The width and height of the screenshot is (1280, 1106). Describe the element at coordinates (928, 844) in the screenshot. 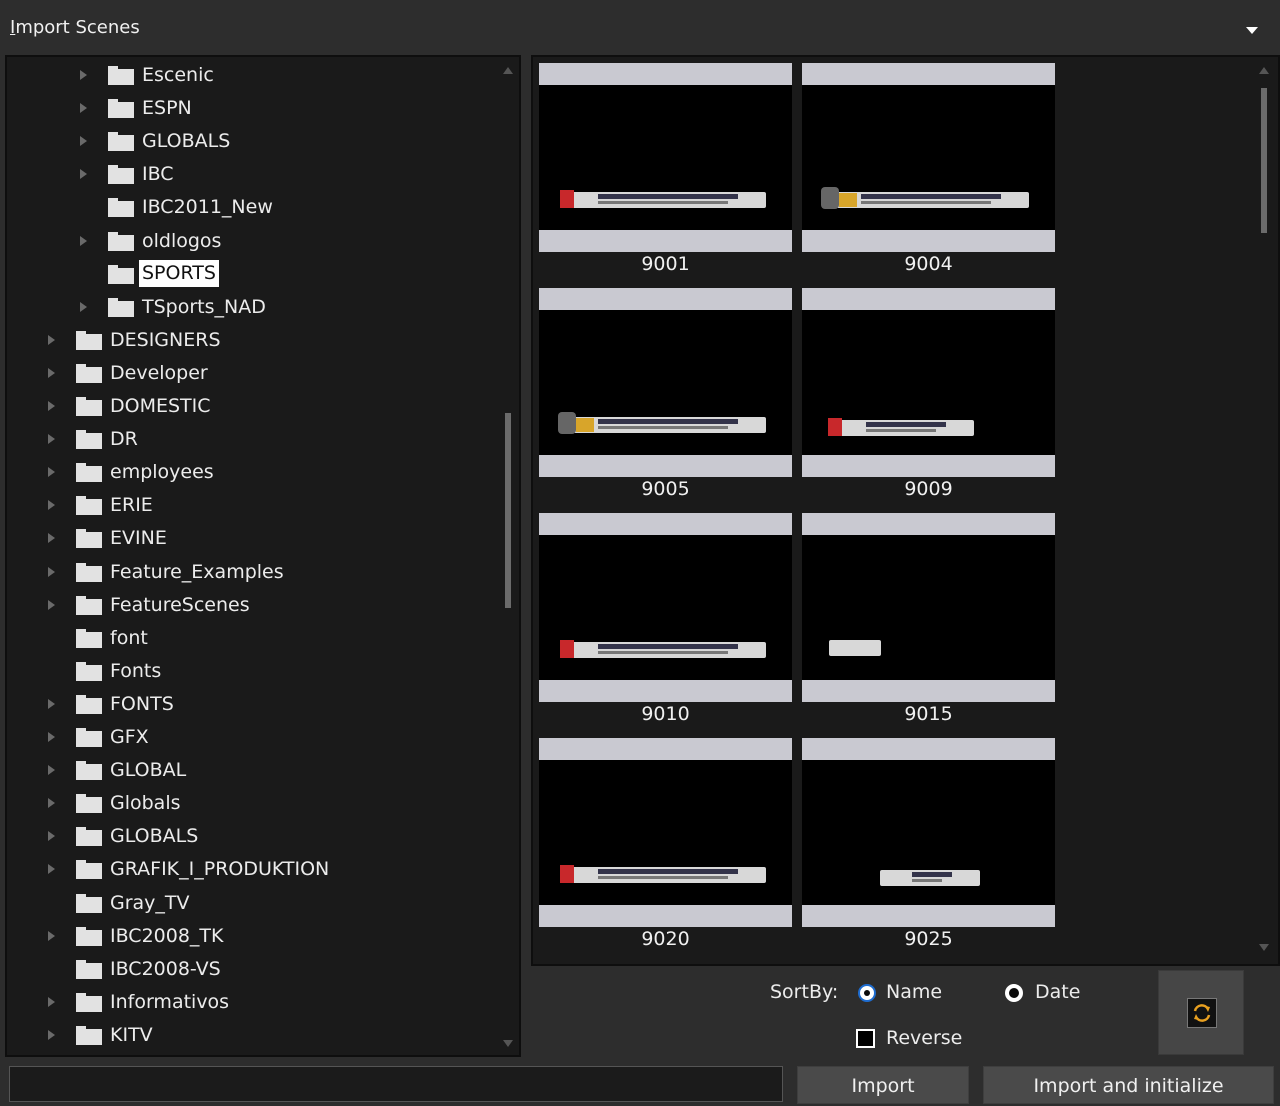

I see `scene-thumbnail: 9025` at that location.